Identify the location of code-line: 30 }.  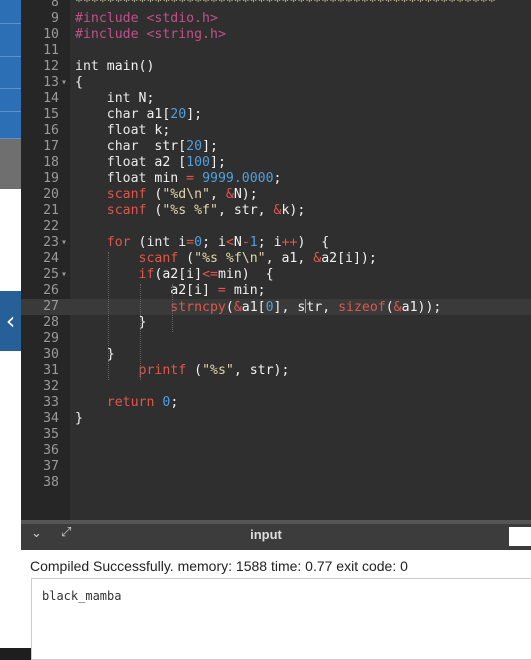
(276, 355).